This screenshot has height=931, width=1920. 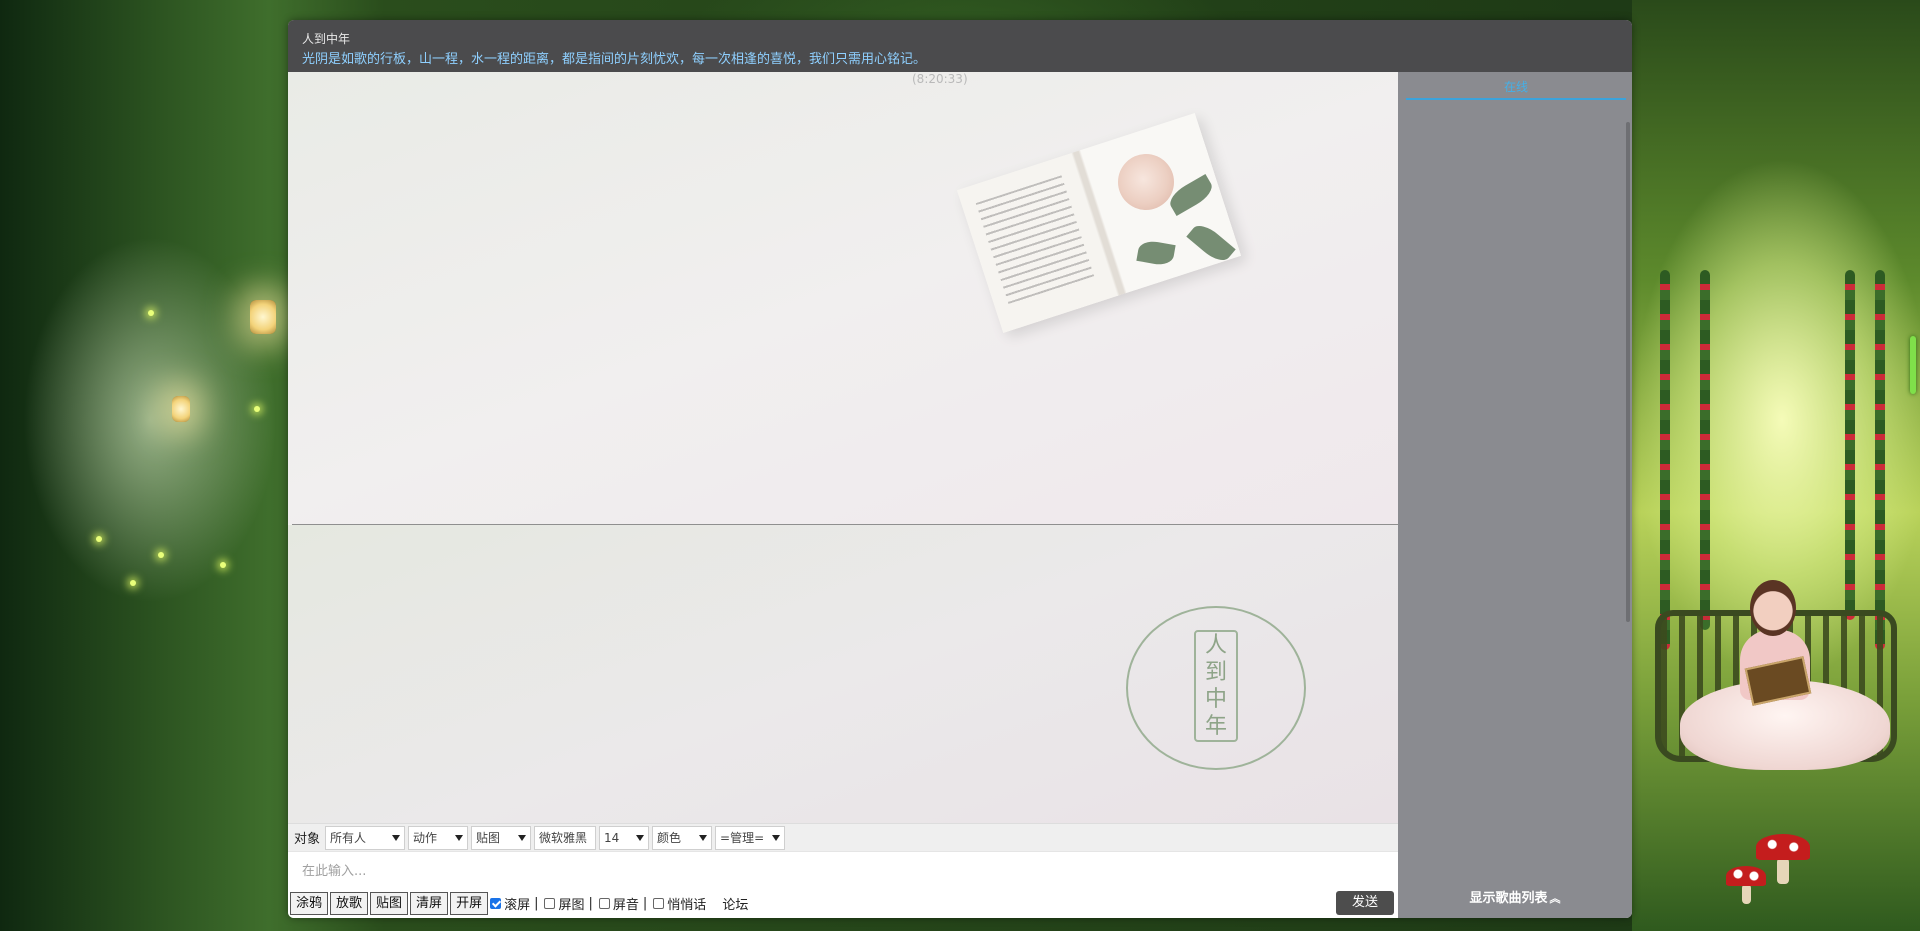 What do you see at coordinates (1913, 365) in the screenshot?
I see `page-scroll-indicator` at bounding box center [1913, 365].